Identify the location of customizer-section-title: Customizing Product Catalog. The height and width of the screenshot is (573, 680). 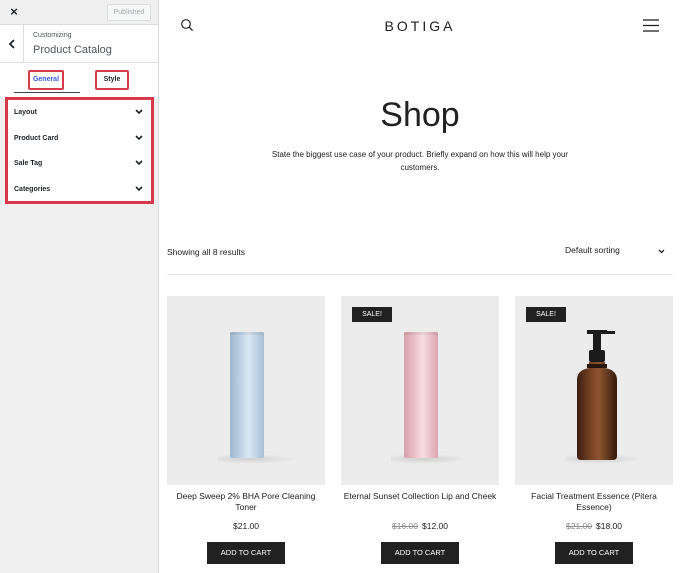
(79, 44).